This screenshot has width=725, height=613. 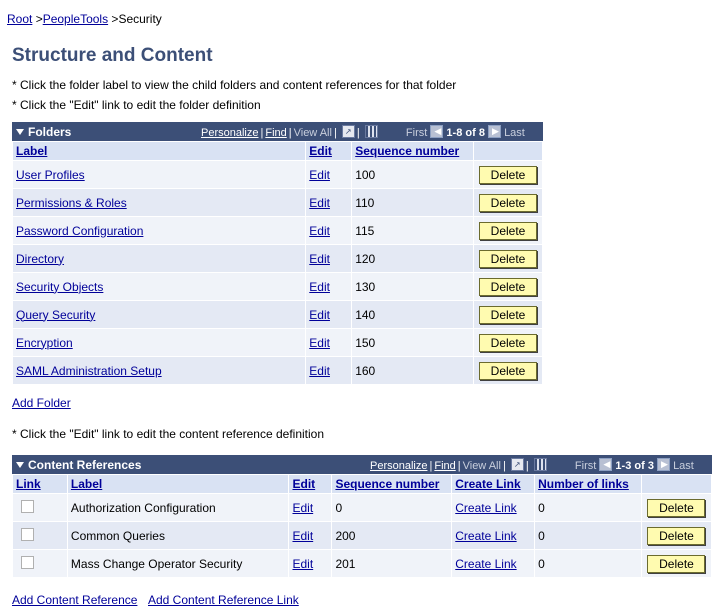 What do you see at coordinates (634, 466) in the screenshot?
I see `row-range: 1-3 of 3` at bounding box center [634, 466].